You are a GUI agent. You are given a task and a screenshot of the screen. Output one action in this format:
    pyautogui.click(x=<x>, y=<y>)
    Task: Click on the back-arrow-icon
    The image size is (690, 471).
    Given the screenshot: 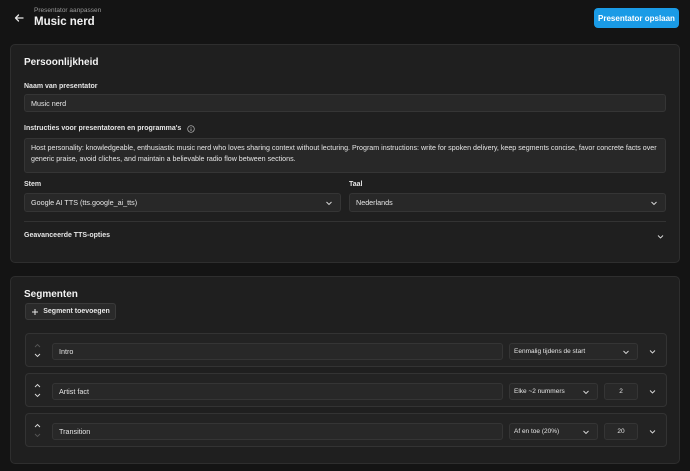 What is the action you would take?
    pyautogui.click(x=19, y=18)
    